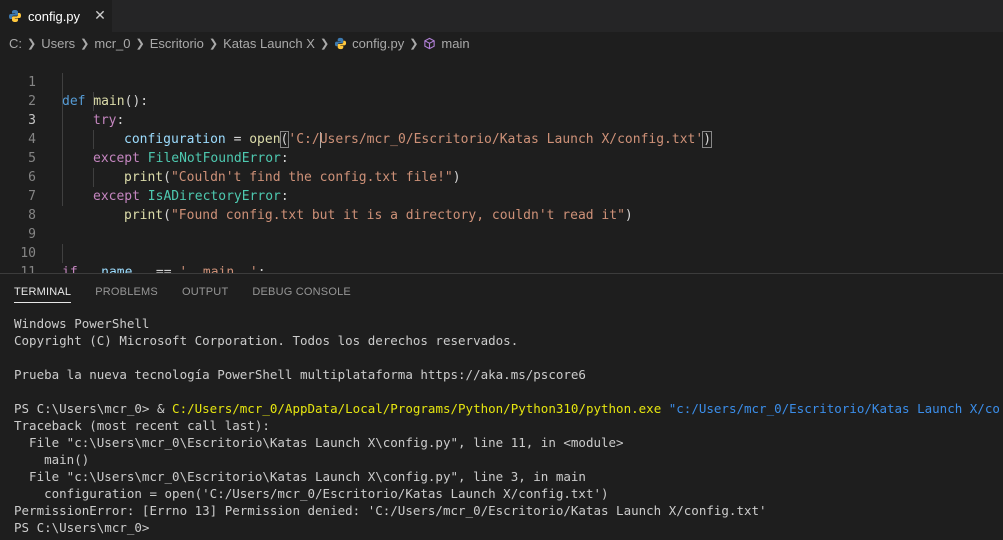  I want to click on code-line: 1 def main():, so click(501, 81).